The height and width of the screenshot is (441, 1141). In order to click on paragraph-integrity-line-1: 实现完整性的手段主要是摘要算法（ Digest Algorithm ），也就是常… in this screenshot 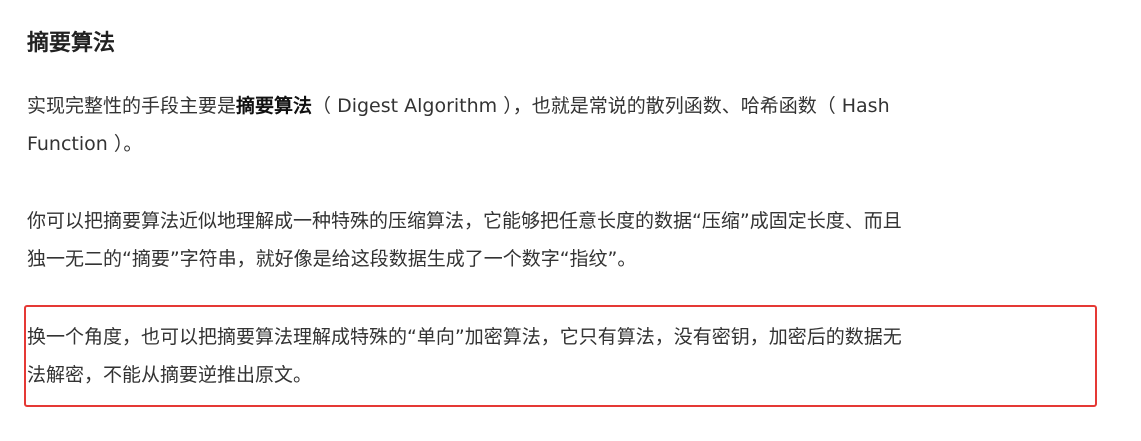, I will do `click(557, 106)`.